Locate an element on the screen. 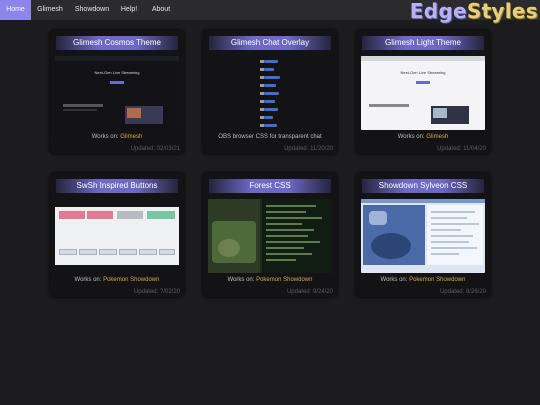 The image size is (540, 405). updated-date: Updated: 11/20/20 is located at coordinates (308, 149).